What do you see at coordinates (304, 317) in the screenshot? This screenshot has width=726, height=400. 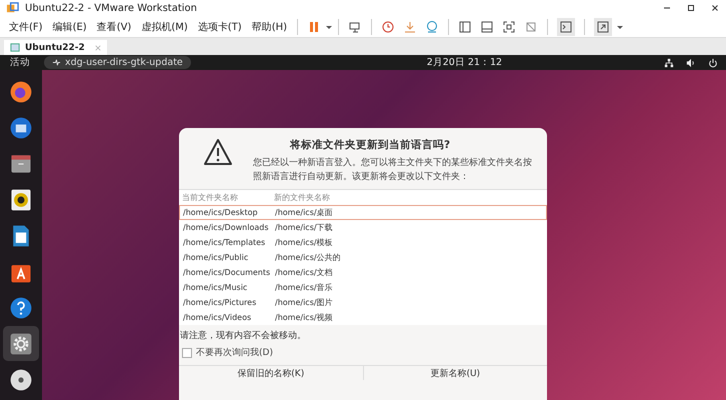 I see `table-cell-text: /home/ics/视频` at bounding box center [304, 317].